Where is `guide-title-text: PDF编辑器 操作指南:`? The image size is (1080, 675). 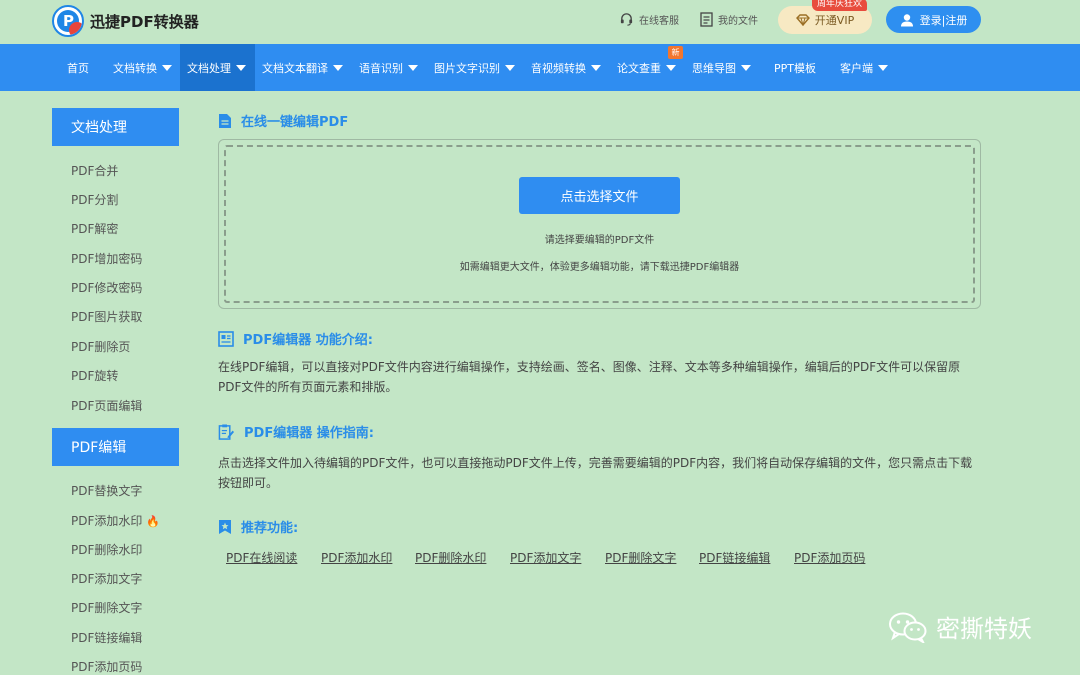
guide-title-text: PDF编辑器 操作指南: is located at coordinates (309, 433).